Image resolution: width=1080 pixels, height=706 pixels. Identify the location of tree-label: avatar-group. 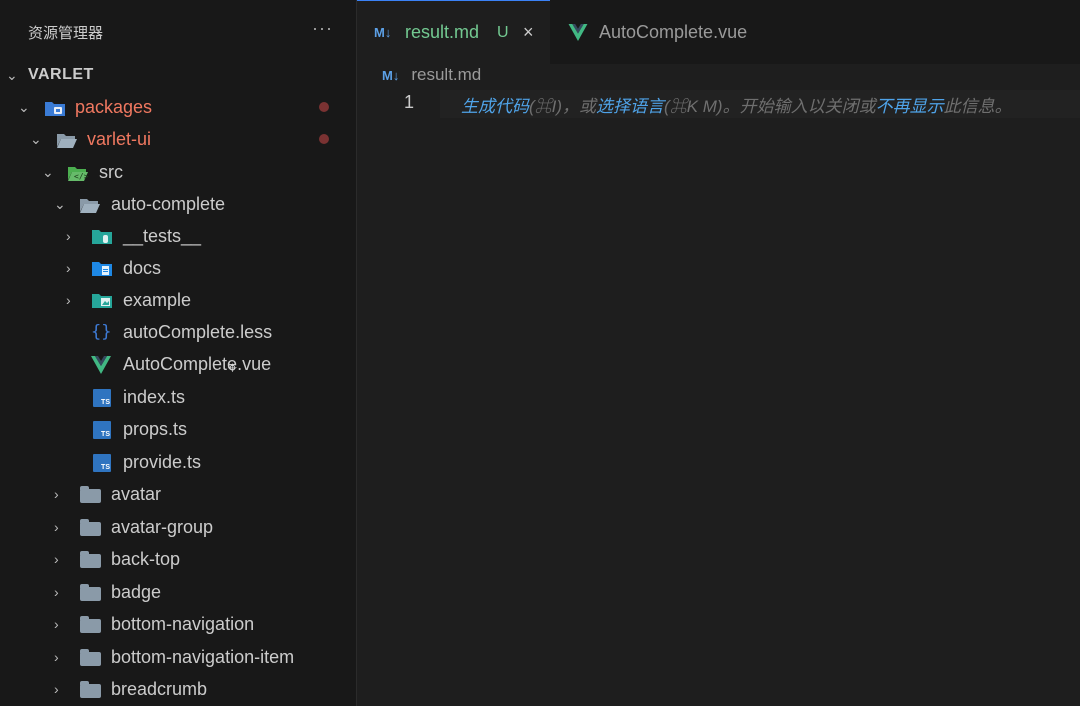
(162, 526).